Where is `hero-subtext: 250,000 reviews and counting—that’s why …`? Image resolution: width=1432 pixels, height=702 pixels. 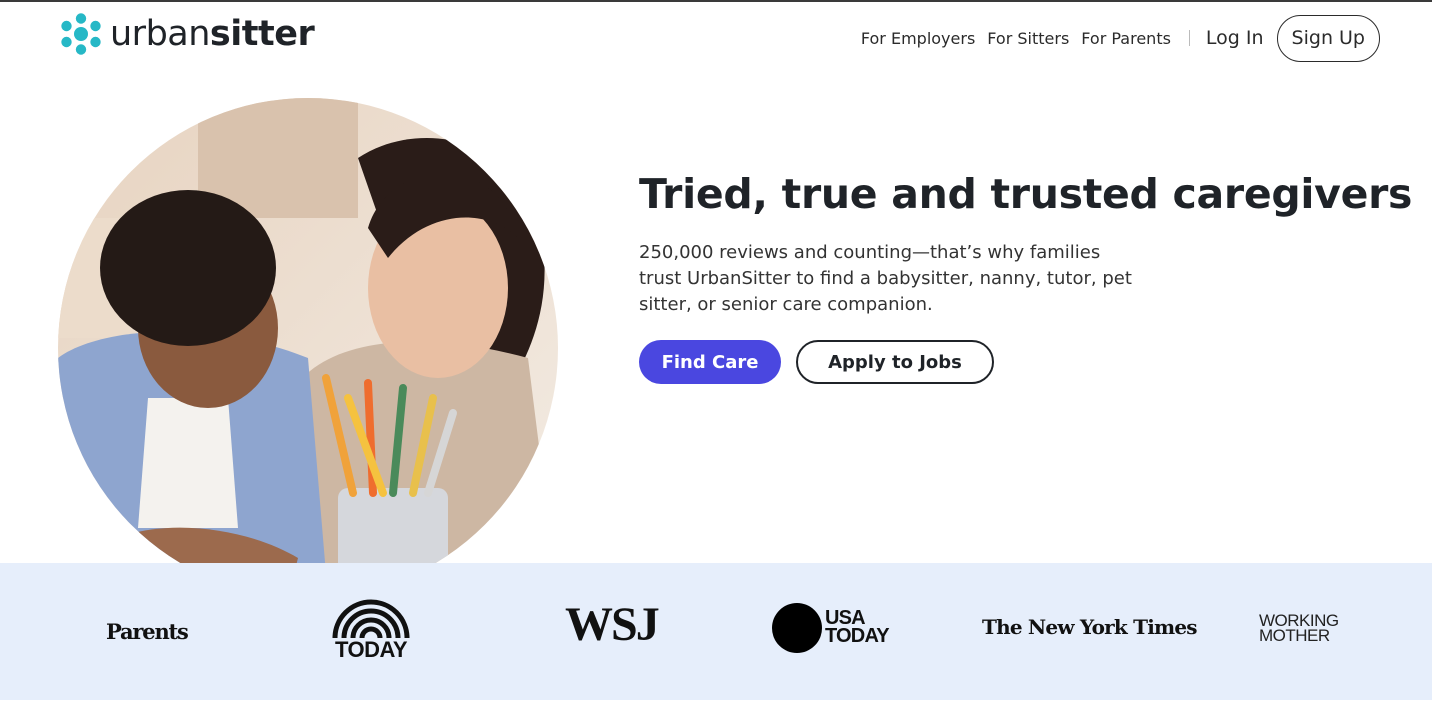 hero-subtext: 250,000 reviews and counting—that’s why … is located at coordinates (885, 278).